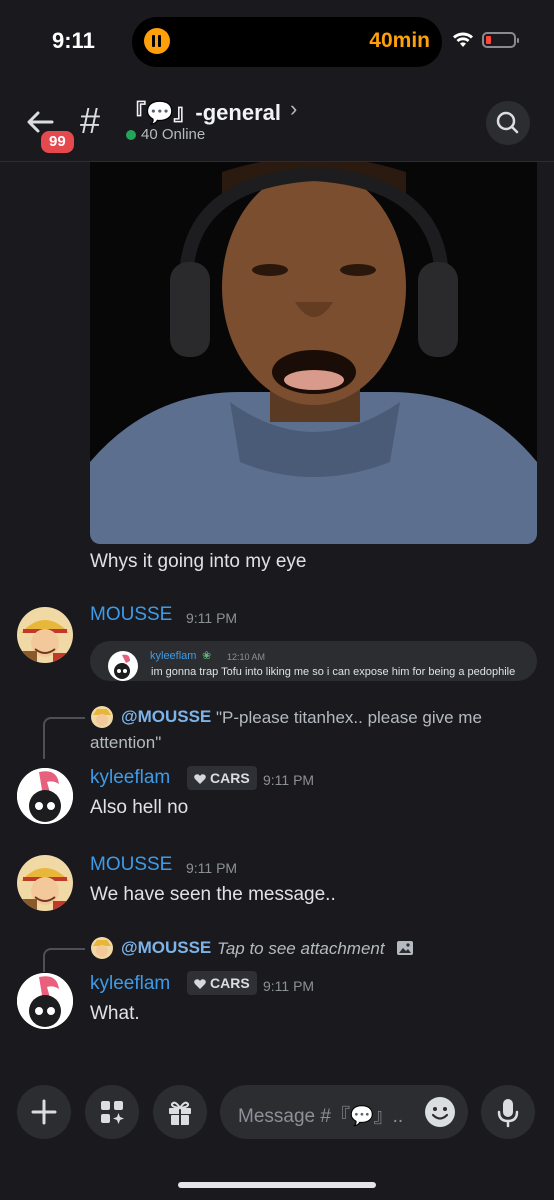 The image size is (554, 1200). I want to click on online-count: 40 Online, so click(173, 134).